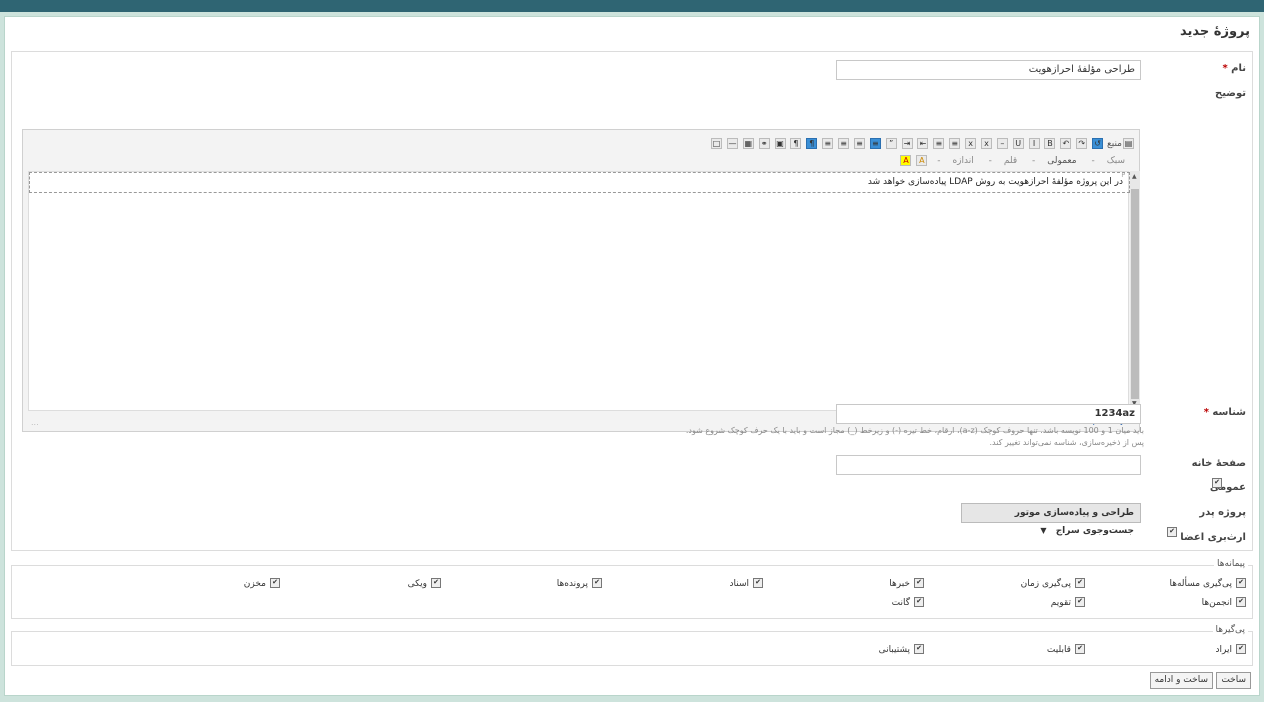 Image resolution: width=1264 pixels, height=702 pixels. I want to click on scroll-up-icon: ▲, so click(1134, 176).